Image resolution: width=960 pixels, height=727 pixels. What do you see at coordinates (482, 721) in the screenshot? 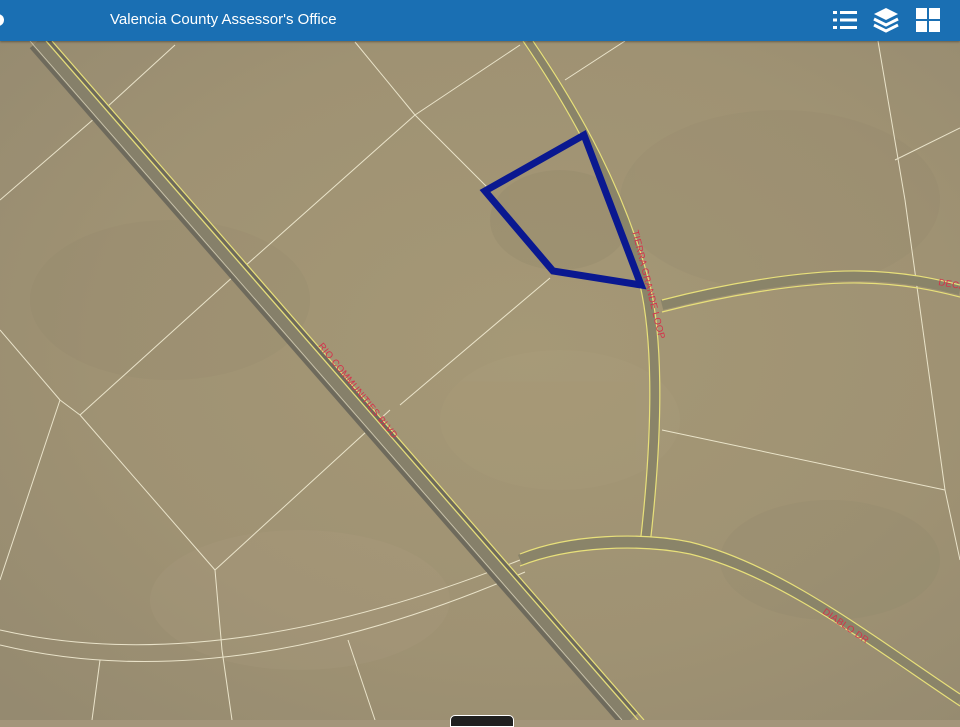
I see `panel-drag-handle` at bounding box center [482, 721].